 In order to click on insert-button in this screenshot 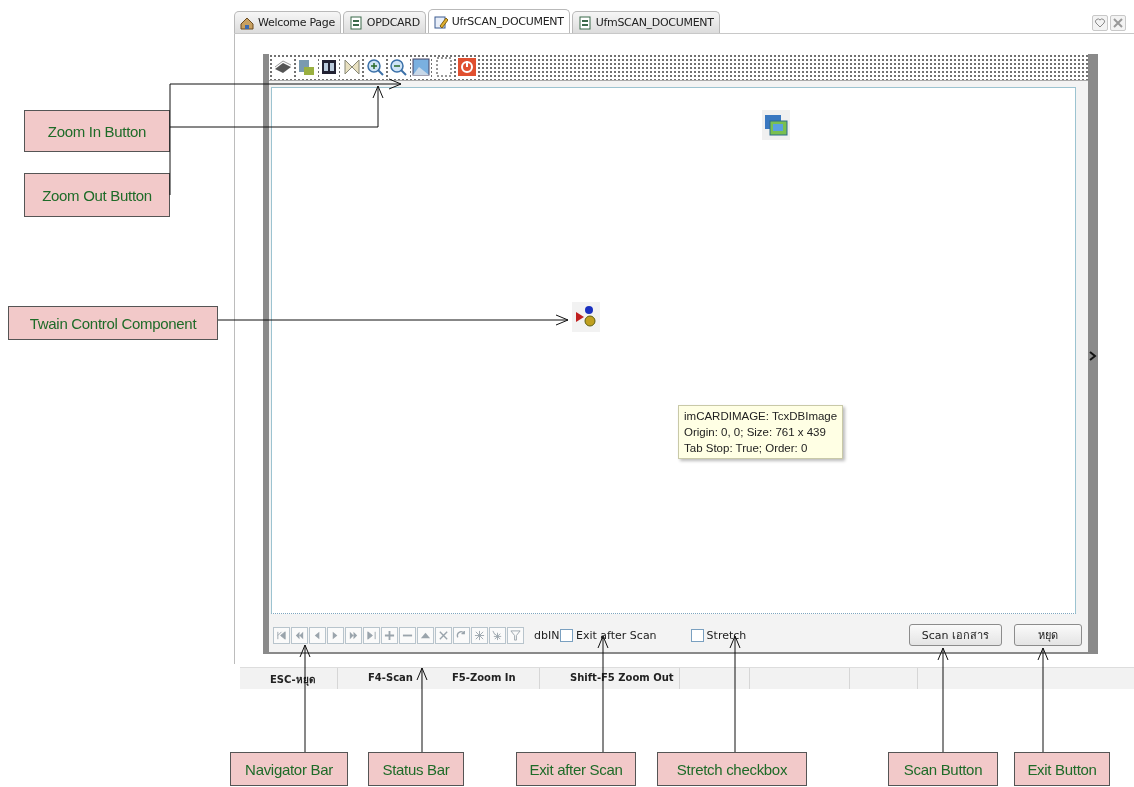, I will do `click(389, 635)`.